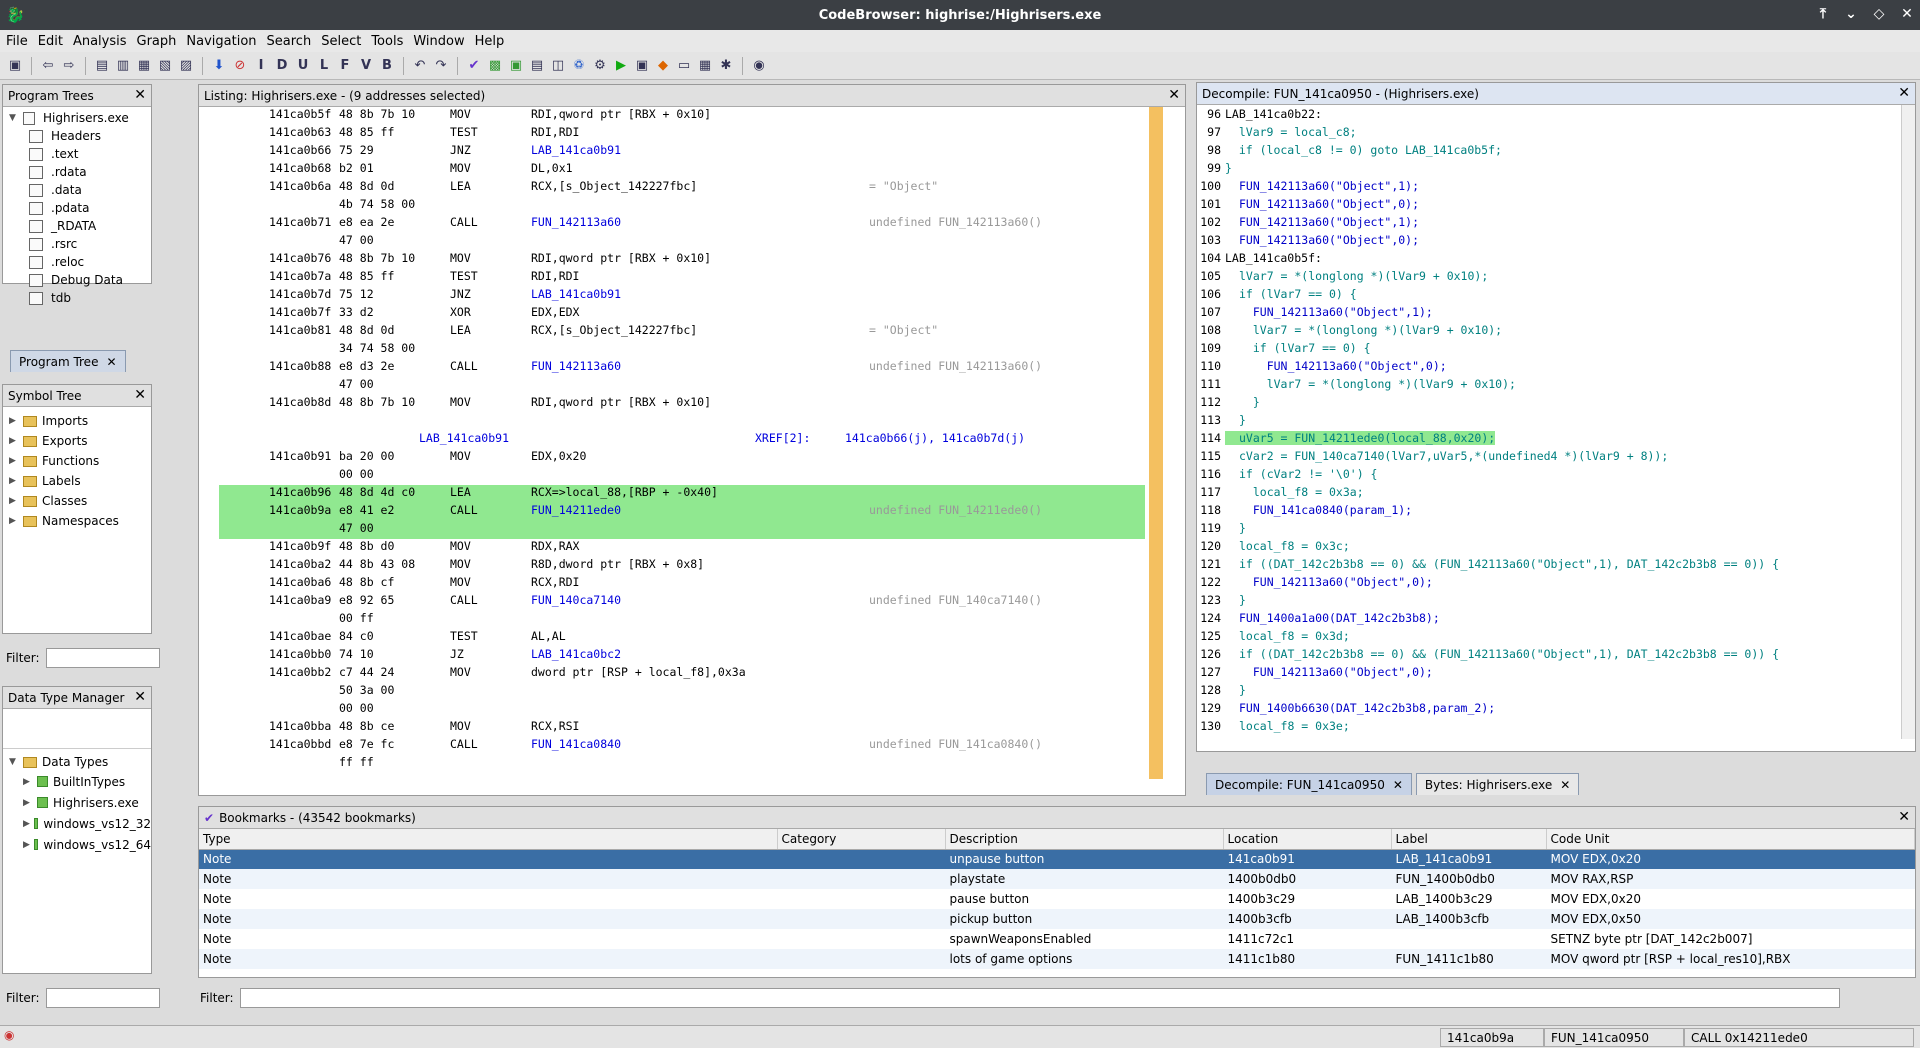 The image size is (1920, 1048). Describe the element at coordinates (682, 728) in the screenshot. I see `listing-row: 141ca0bba 48 8b ce MOV RCX,RSI` at that location.